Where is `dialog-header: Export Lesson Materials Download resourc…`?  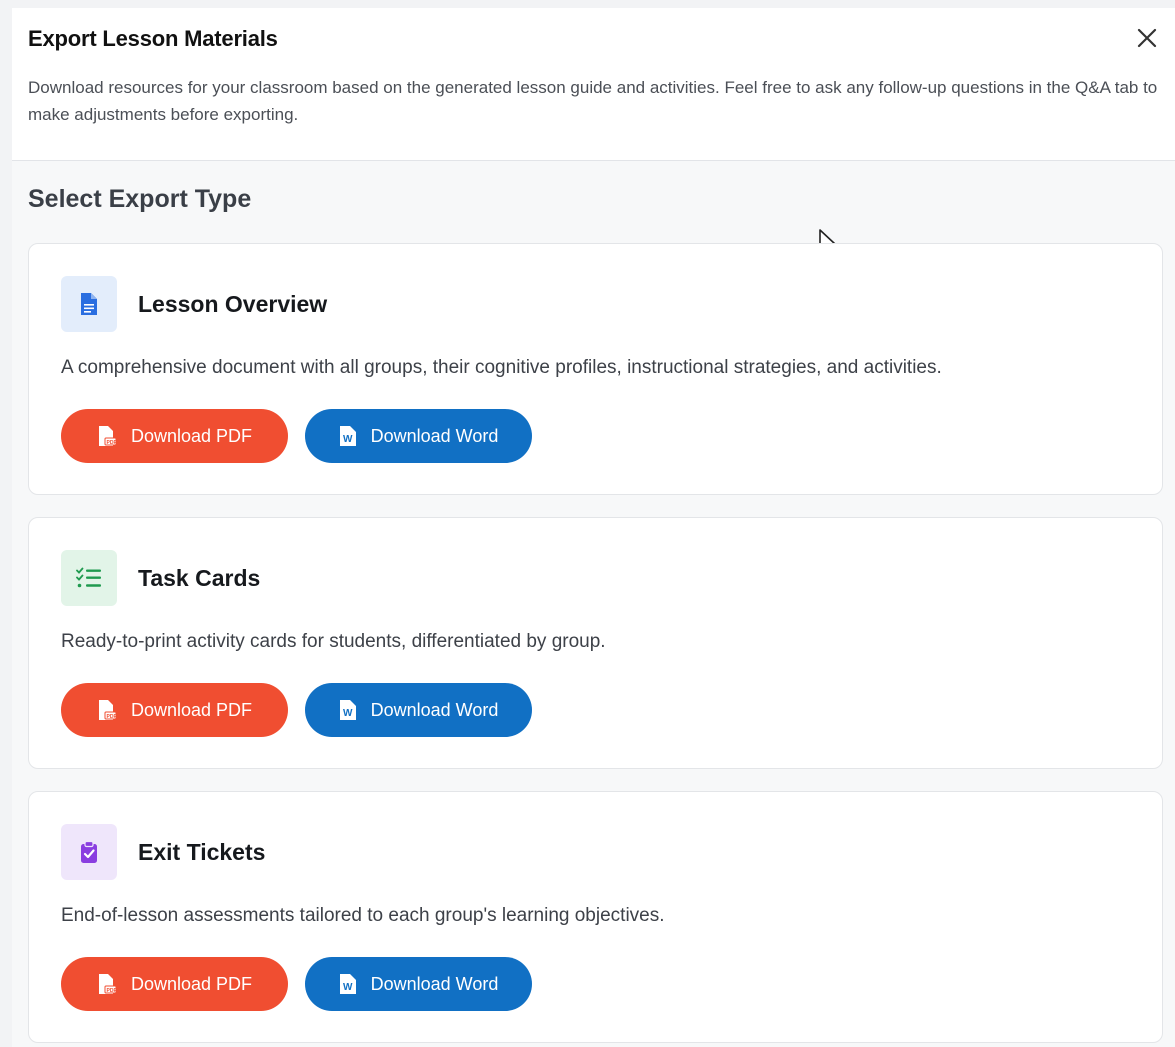 dialog-header: Export Lesson Materials Download resourc… is located at coordinates (593, 84).